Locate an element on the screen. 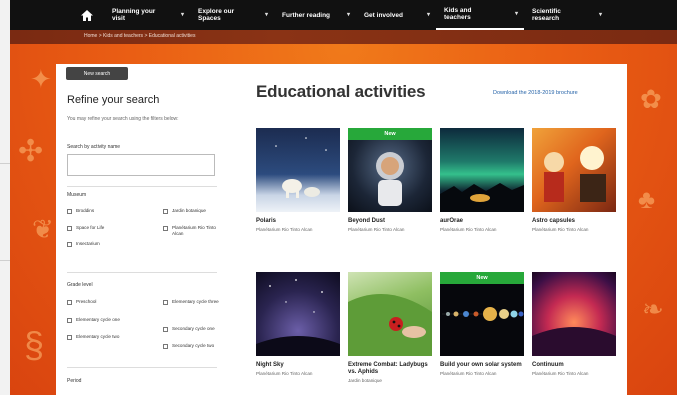  activity-card: Continuum Planétarium Rio Tinto Alcan is located at coordinates (574, 324).